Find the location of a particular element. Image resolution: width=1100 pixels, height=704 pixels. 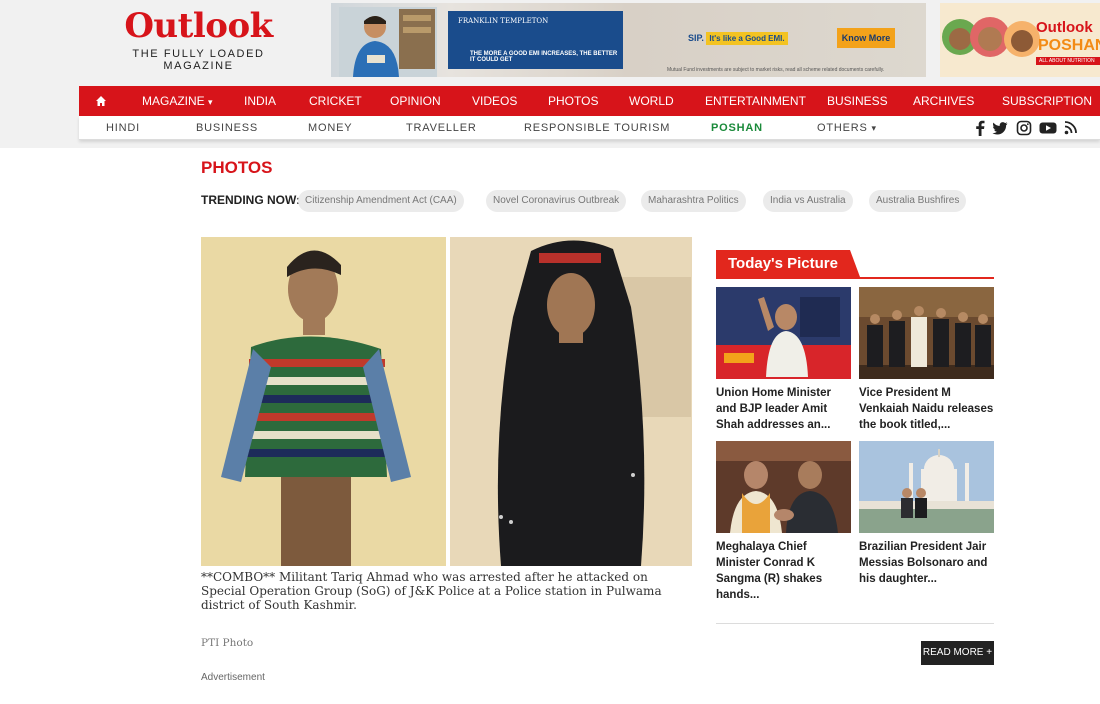

nav2-item-responsible-tourism: RESPONSIBLE TOURISM is located at coordinates (597, 128).